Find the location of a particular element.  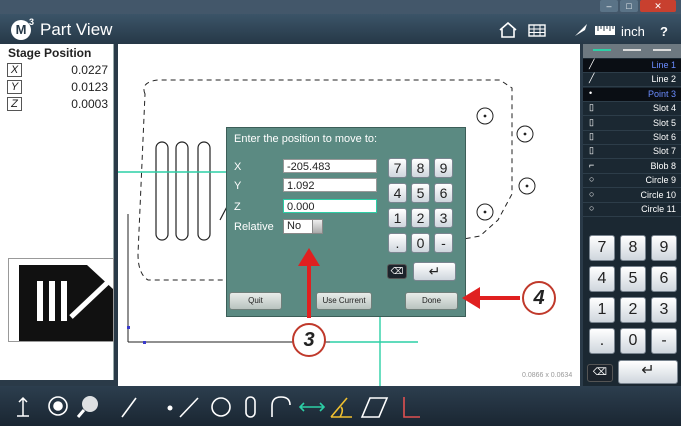

callout-3: 3 is located at coordinates (309, 340).